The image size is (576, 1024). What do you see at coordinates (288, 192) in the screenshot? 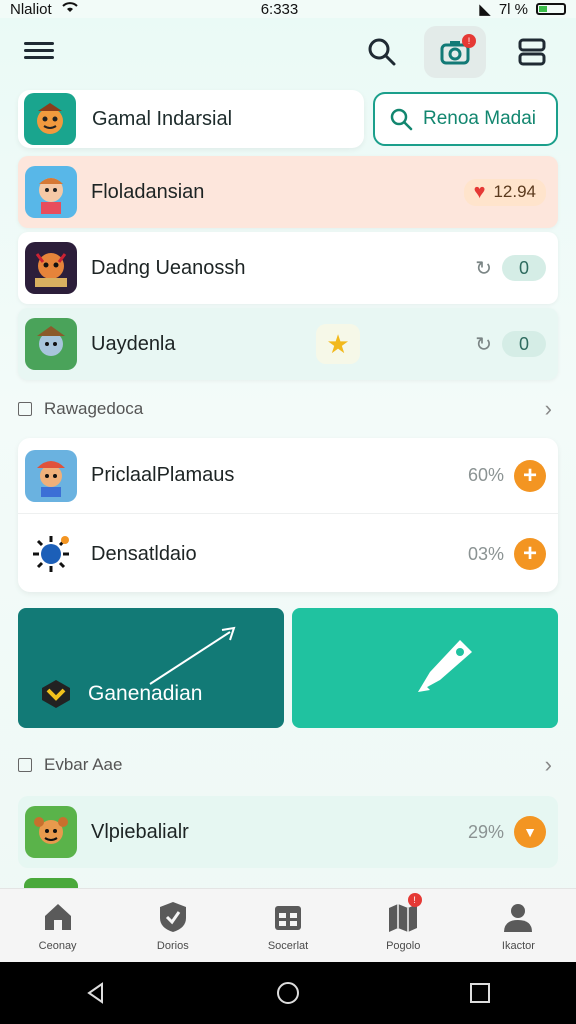
I see `list-item: Floladansian ♥ 12.94` at bounding box center [288, 192].